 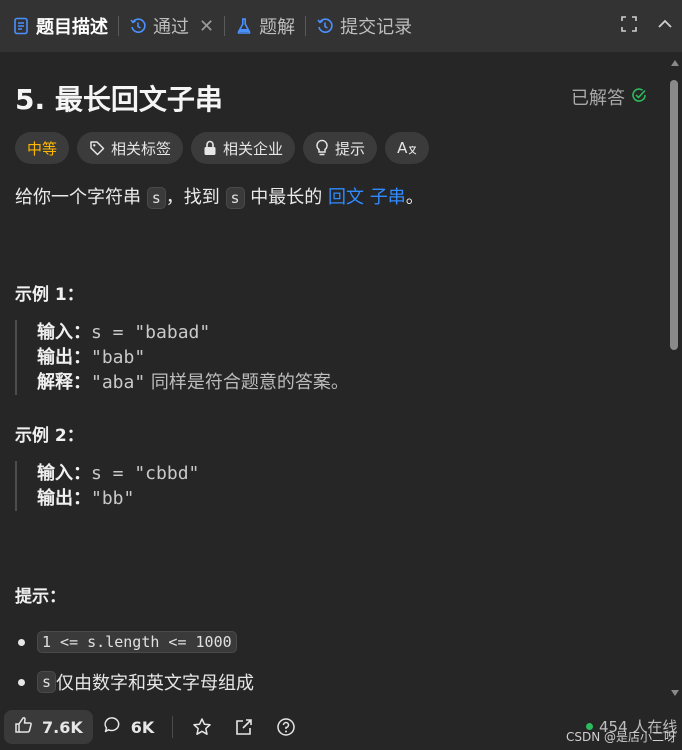 I want to click on list-item: s 仅由数字和英文字母组成, so click(x=134, y=682).